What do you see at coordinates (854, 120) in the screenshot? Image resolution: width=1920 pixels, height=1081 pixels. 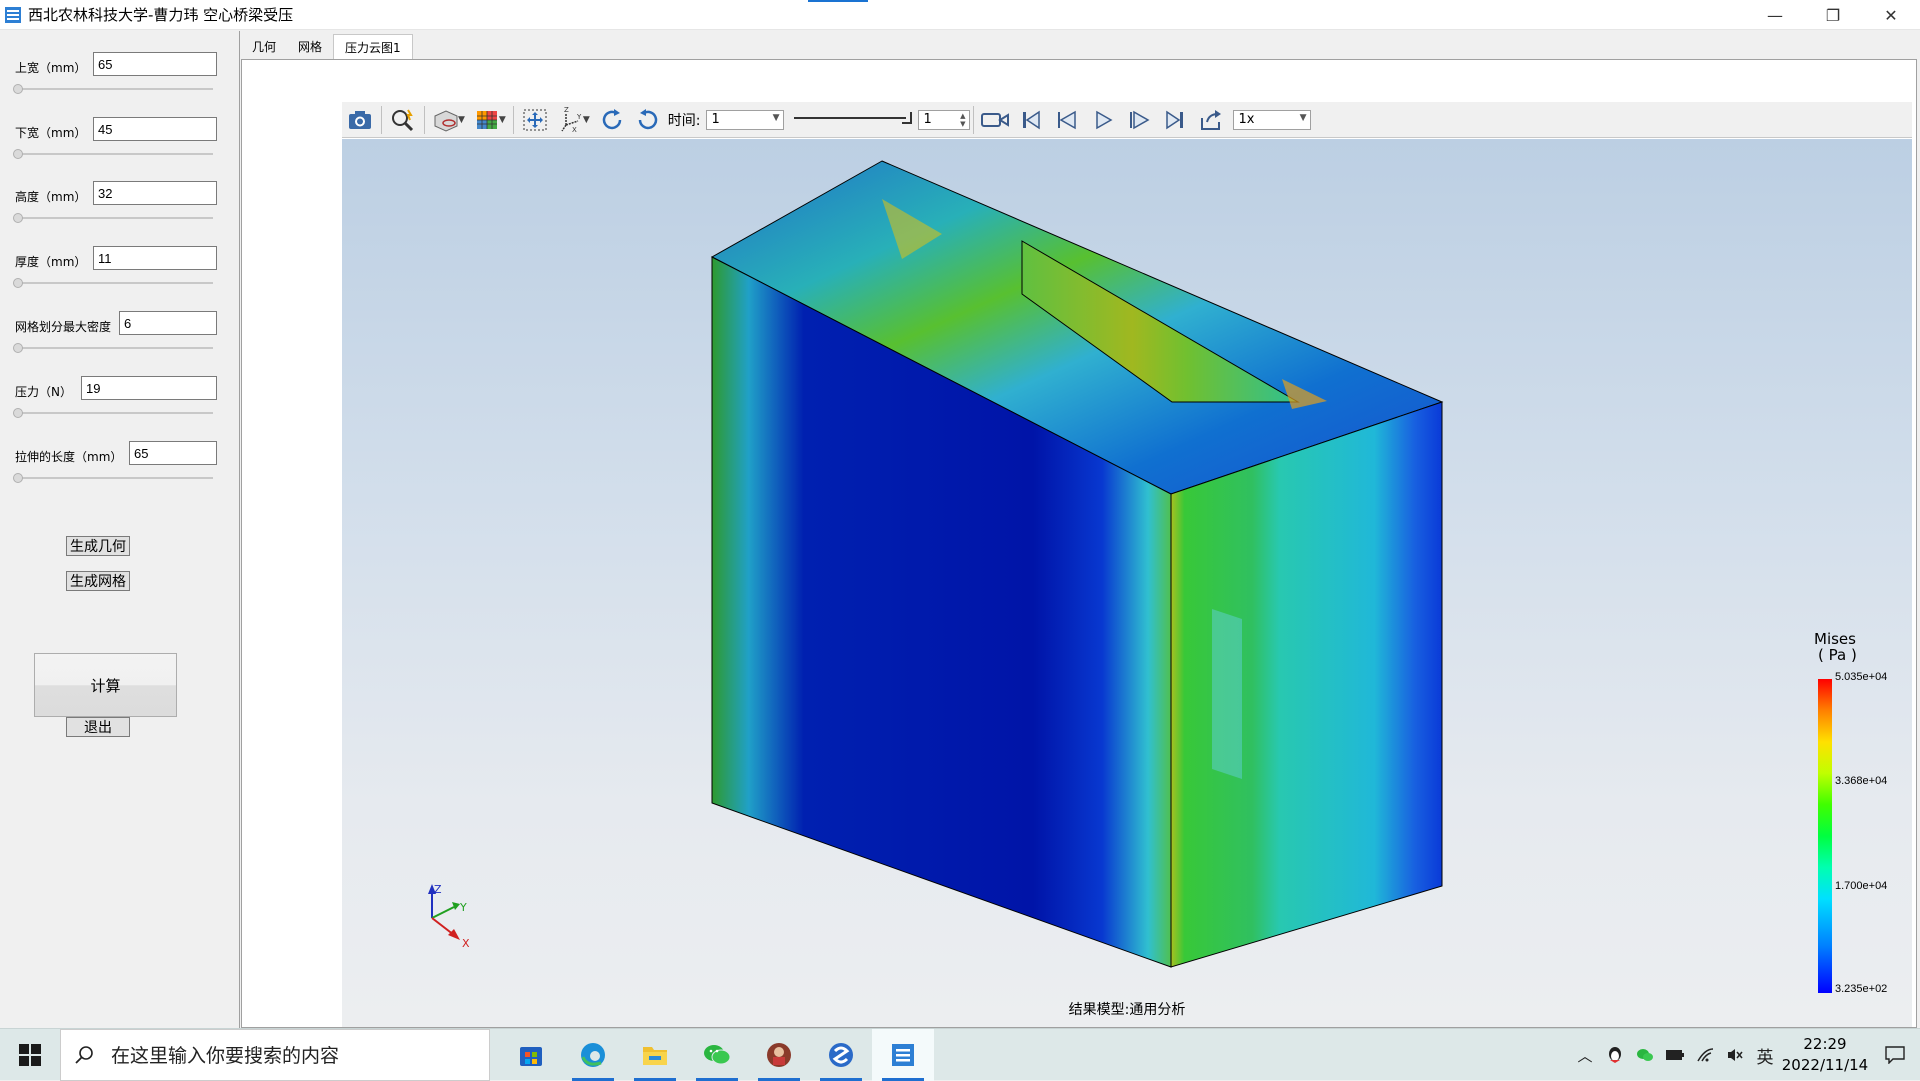 I see `time-slider` at bounding box center [854, 120].